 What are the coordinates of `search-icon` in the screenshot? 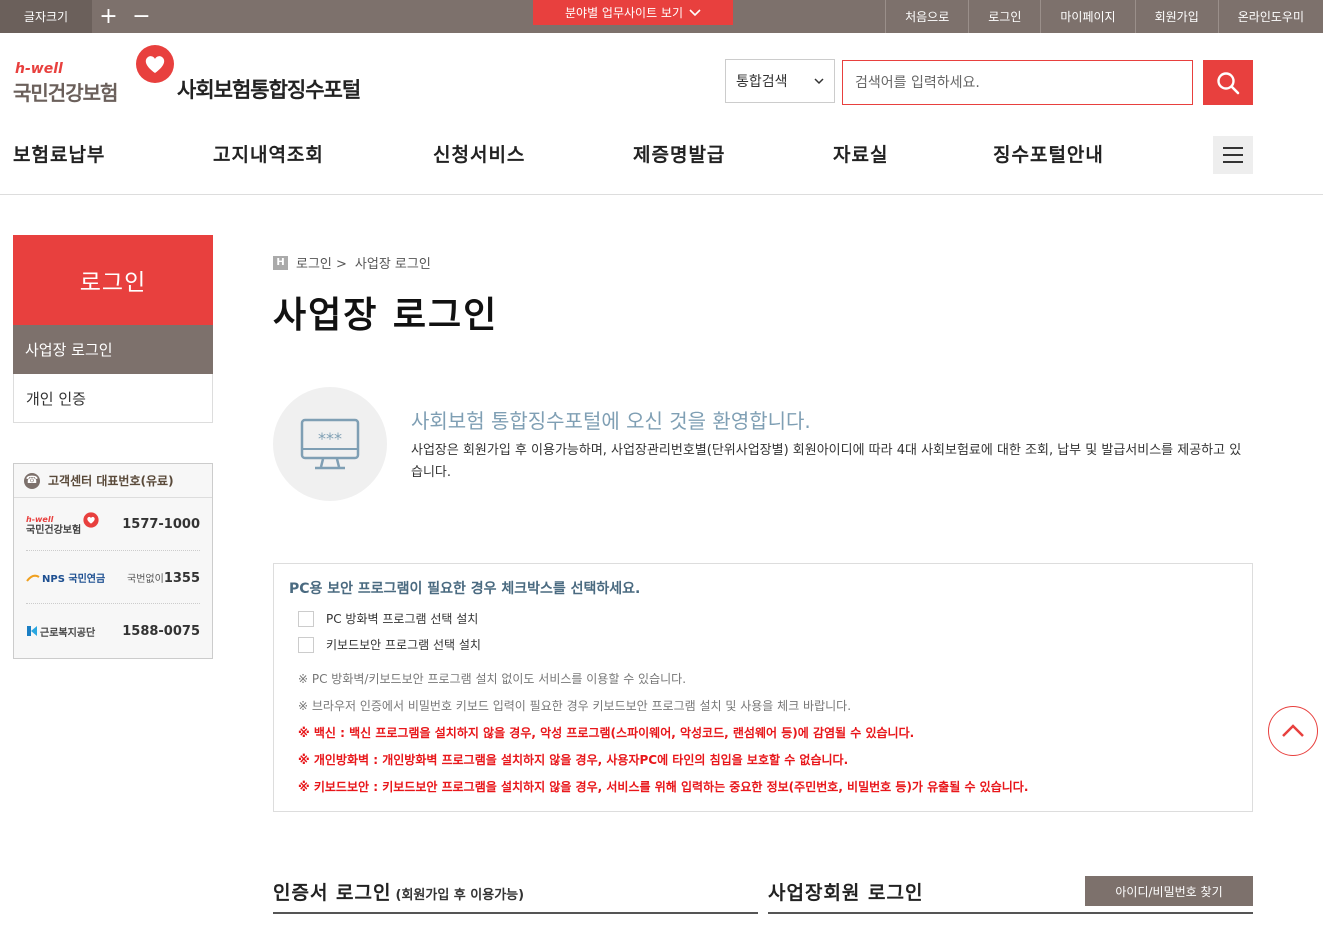 It's located at (1228, 82).